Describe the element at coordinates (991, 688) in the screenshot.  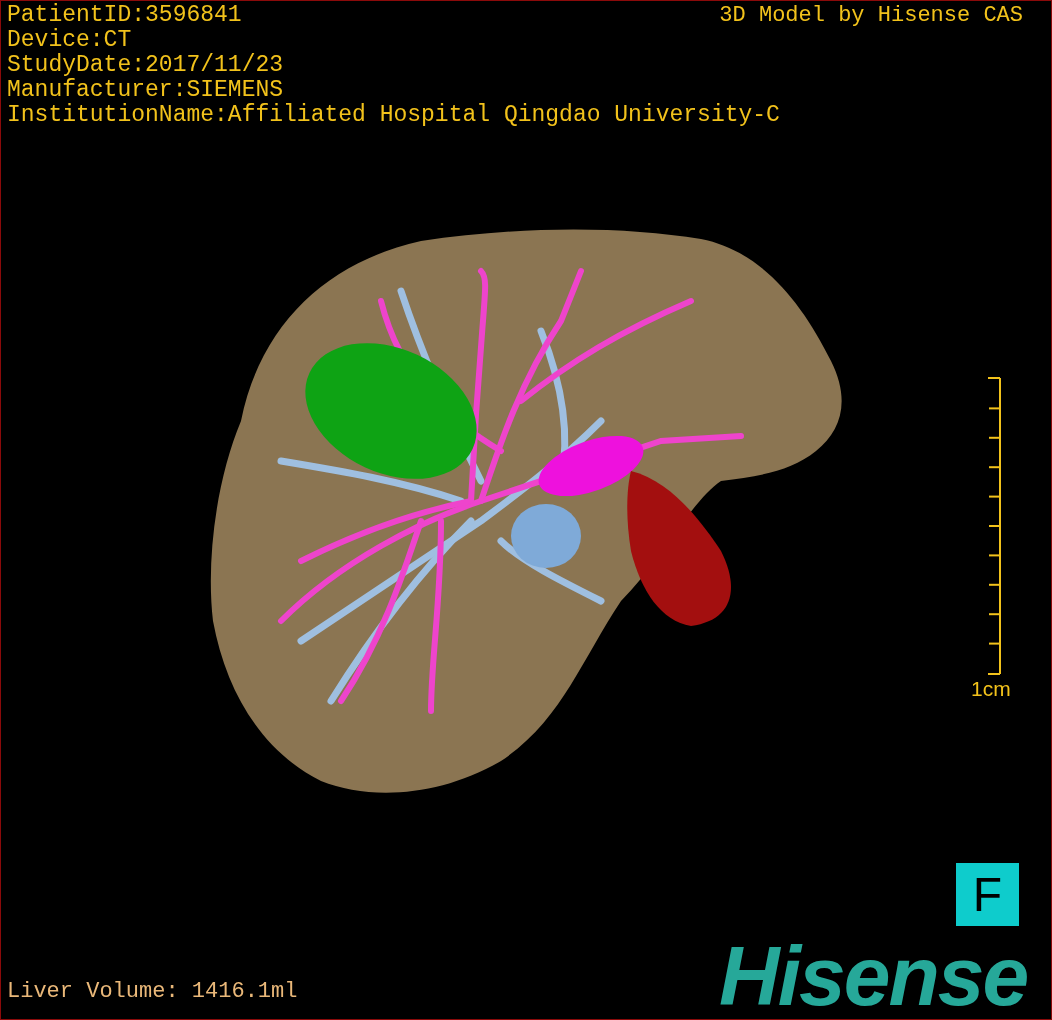
I see `scale-bar-label: 1cm` at that location.